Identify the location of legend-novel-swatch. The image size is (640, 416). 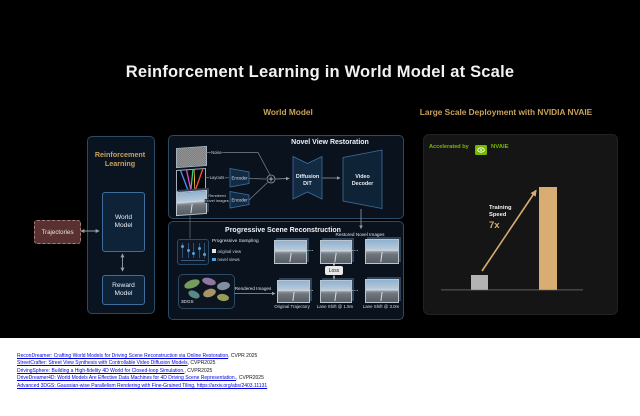
(214, 259).